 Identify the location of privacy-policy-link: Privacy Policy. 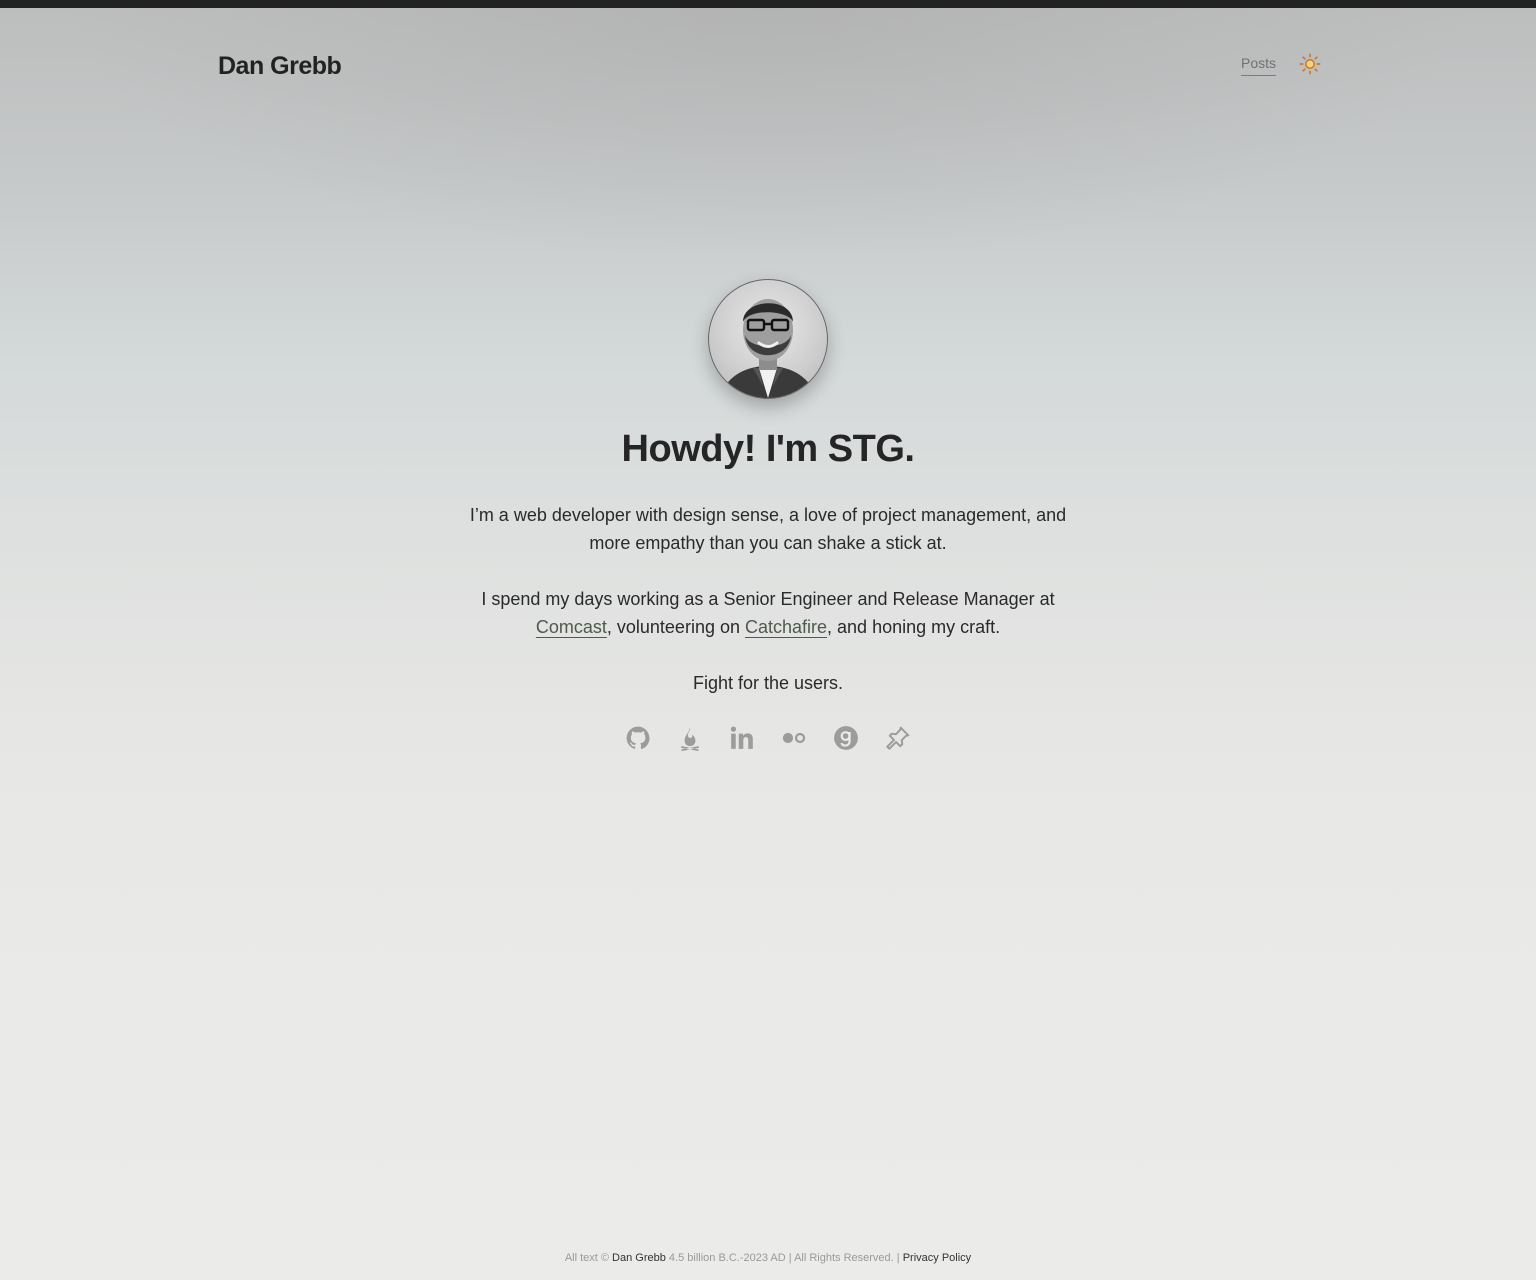
(937, 1258).